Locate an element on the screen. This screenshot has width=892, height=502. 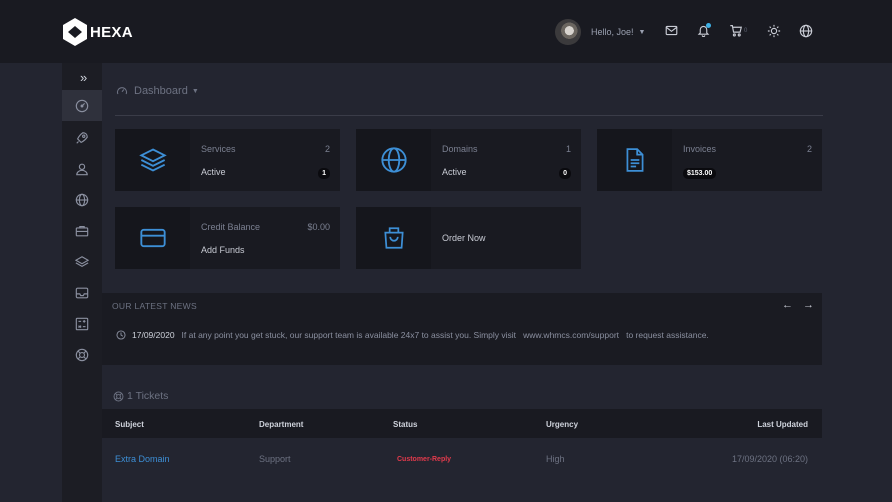
credit-balance-card: Credit Balance $0.00 Add Funds is located at coordinates (227, 238).